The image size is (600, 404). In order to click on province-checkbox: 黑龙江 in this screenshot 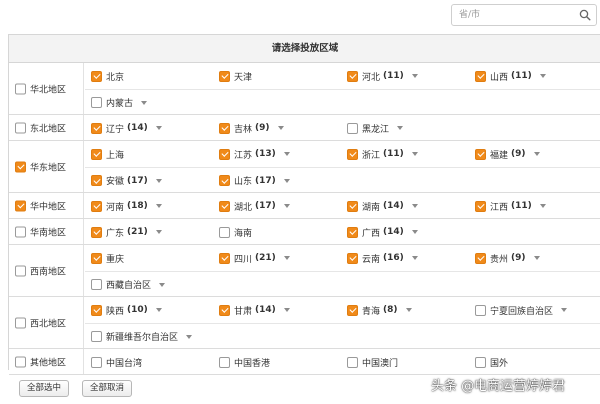, I will do `click(375, 128)`.